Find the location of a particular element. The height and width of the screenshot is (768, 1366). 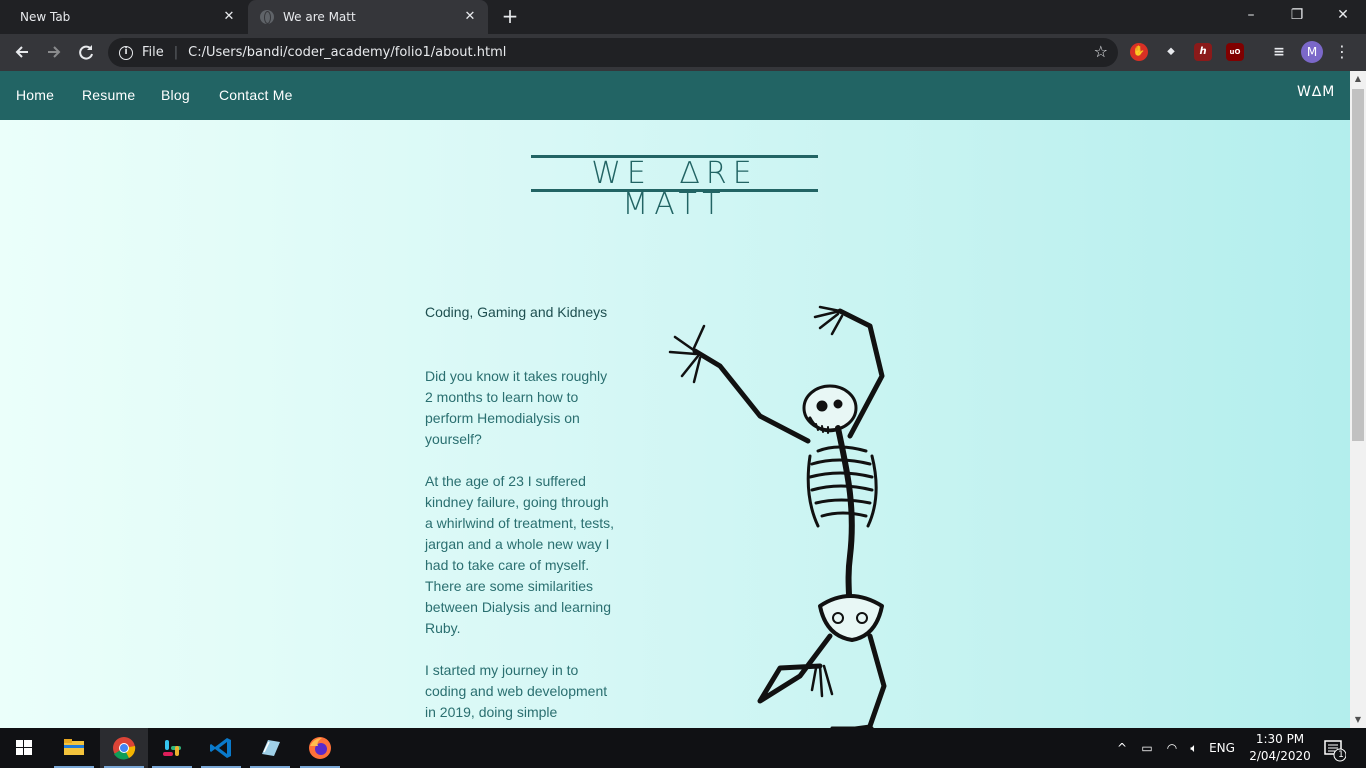

menu-kebab-icon: ⋮ is located at coordinates (1342, 52).